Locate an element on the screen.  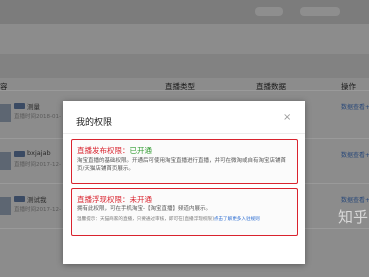
zhihu-watermark: 知乎 is located at coordinates (353, 217).